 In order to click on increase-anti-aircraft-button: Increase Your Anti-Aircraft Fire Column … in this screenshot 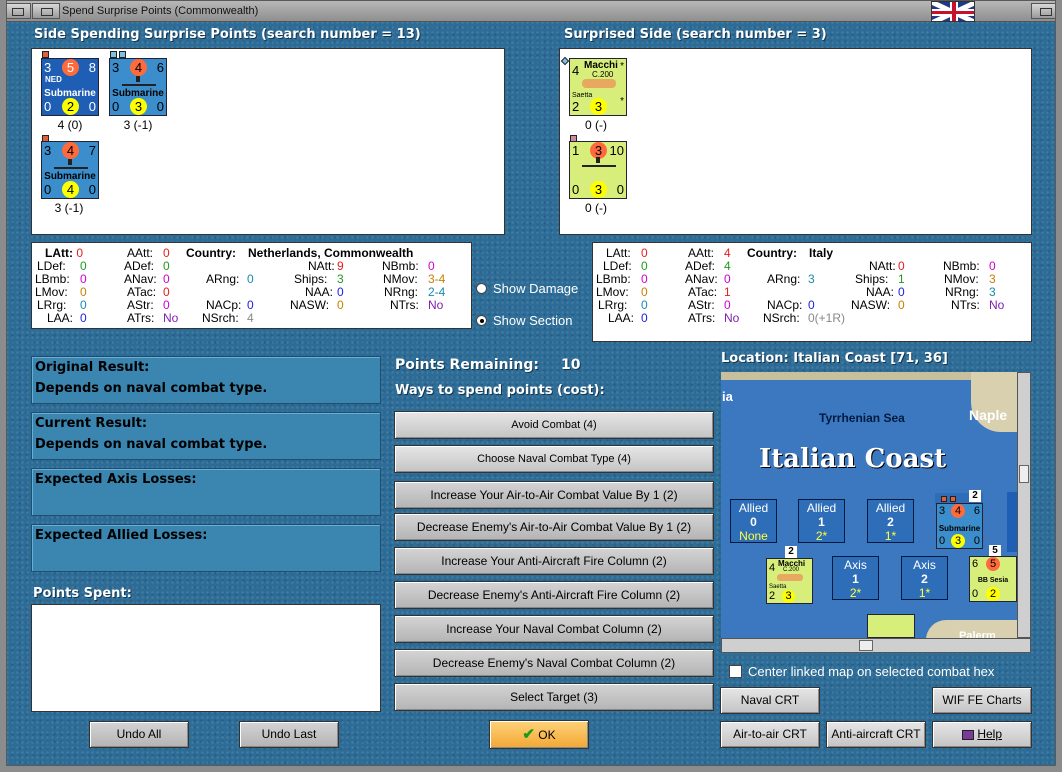, I will do `click(554, 561)`.